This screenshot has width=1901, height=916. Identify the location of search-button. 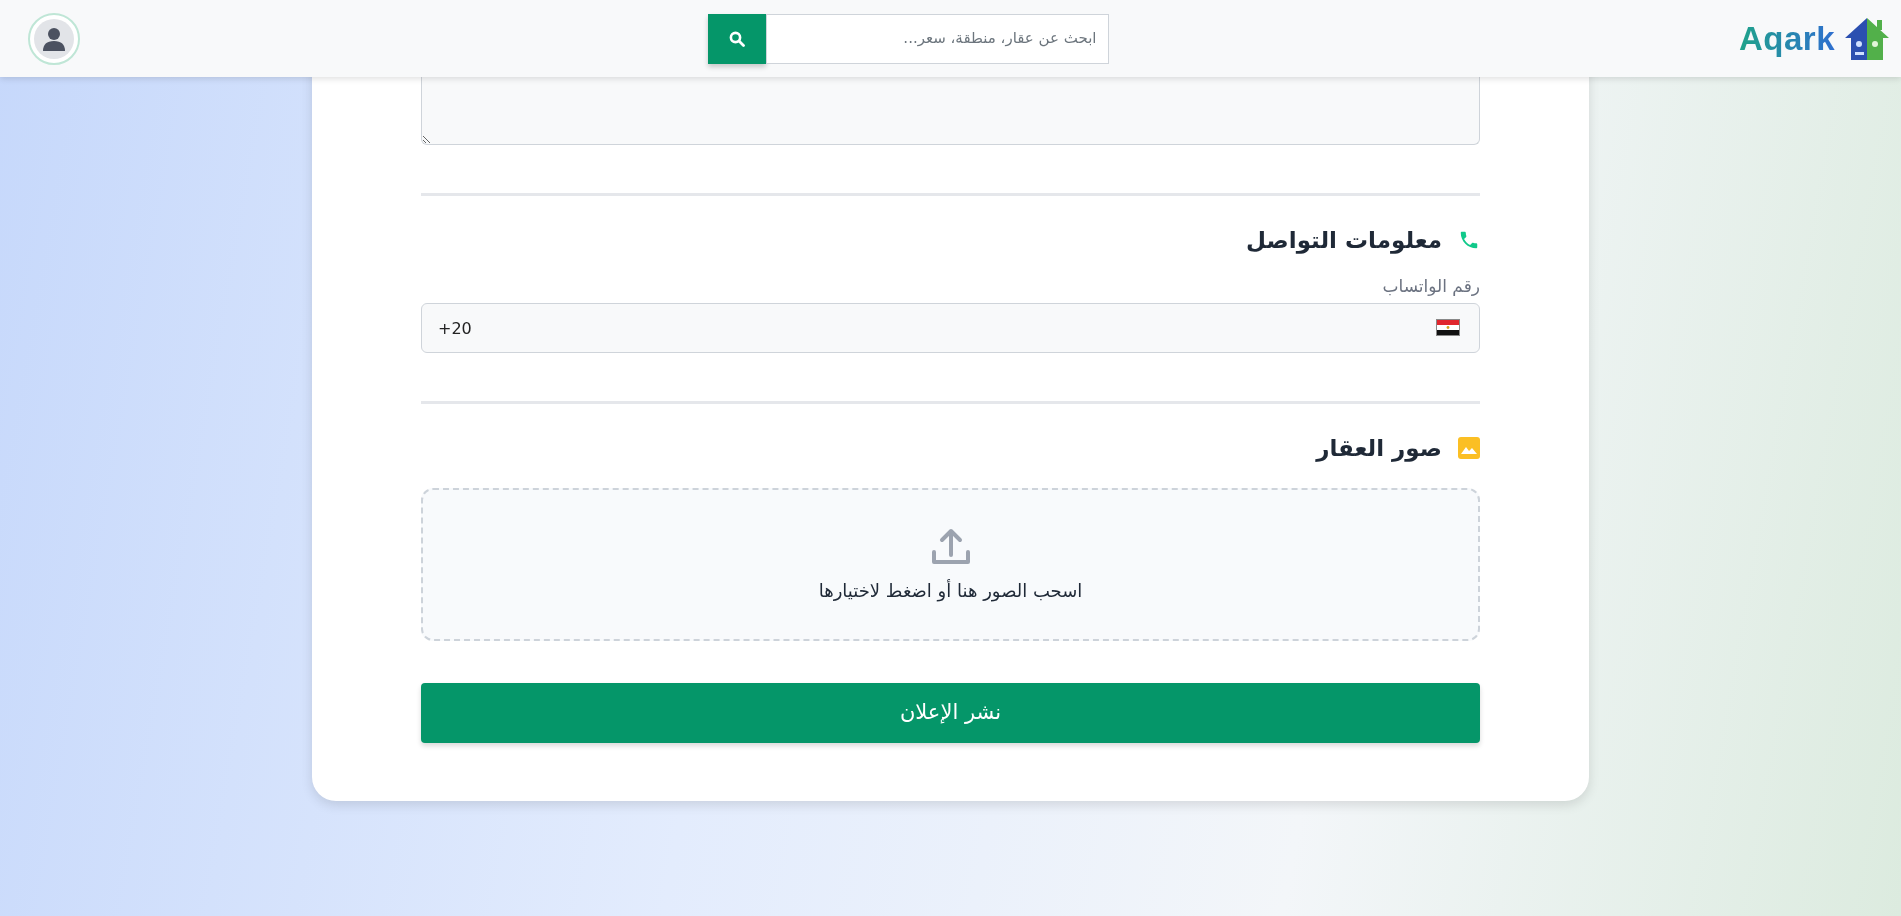
(737, 38).